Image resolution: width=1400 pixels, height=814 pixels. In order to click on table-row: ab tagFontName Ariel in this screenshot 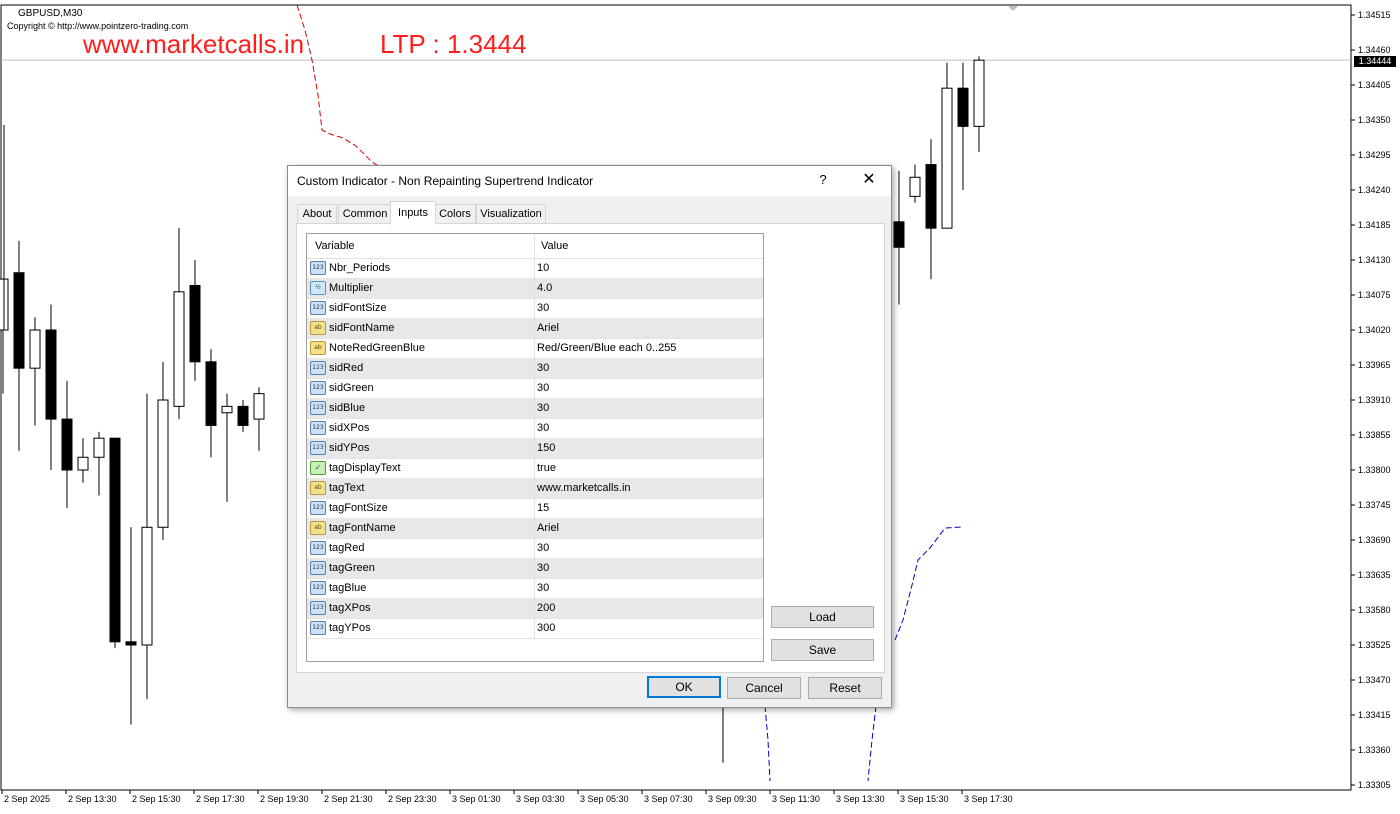, I will do `click(535, 528)`.